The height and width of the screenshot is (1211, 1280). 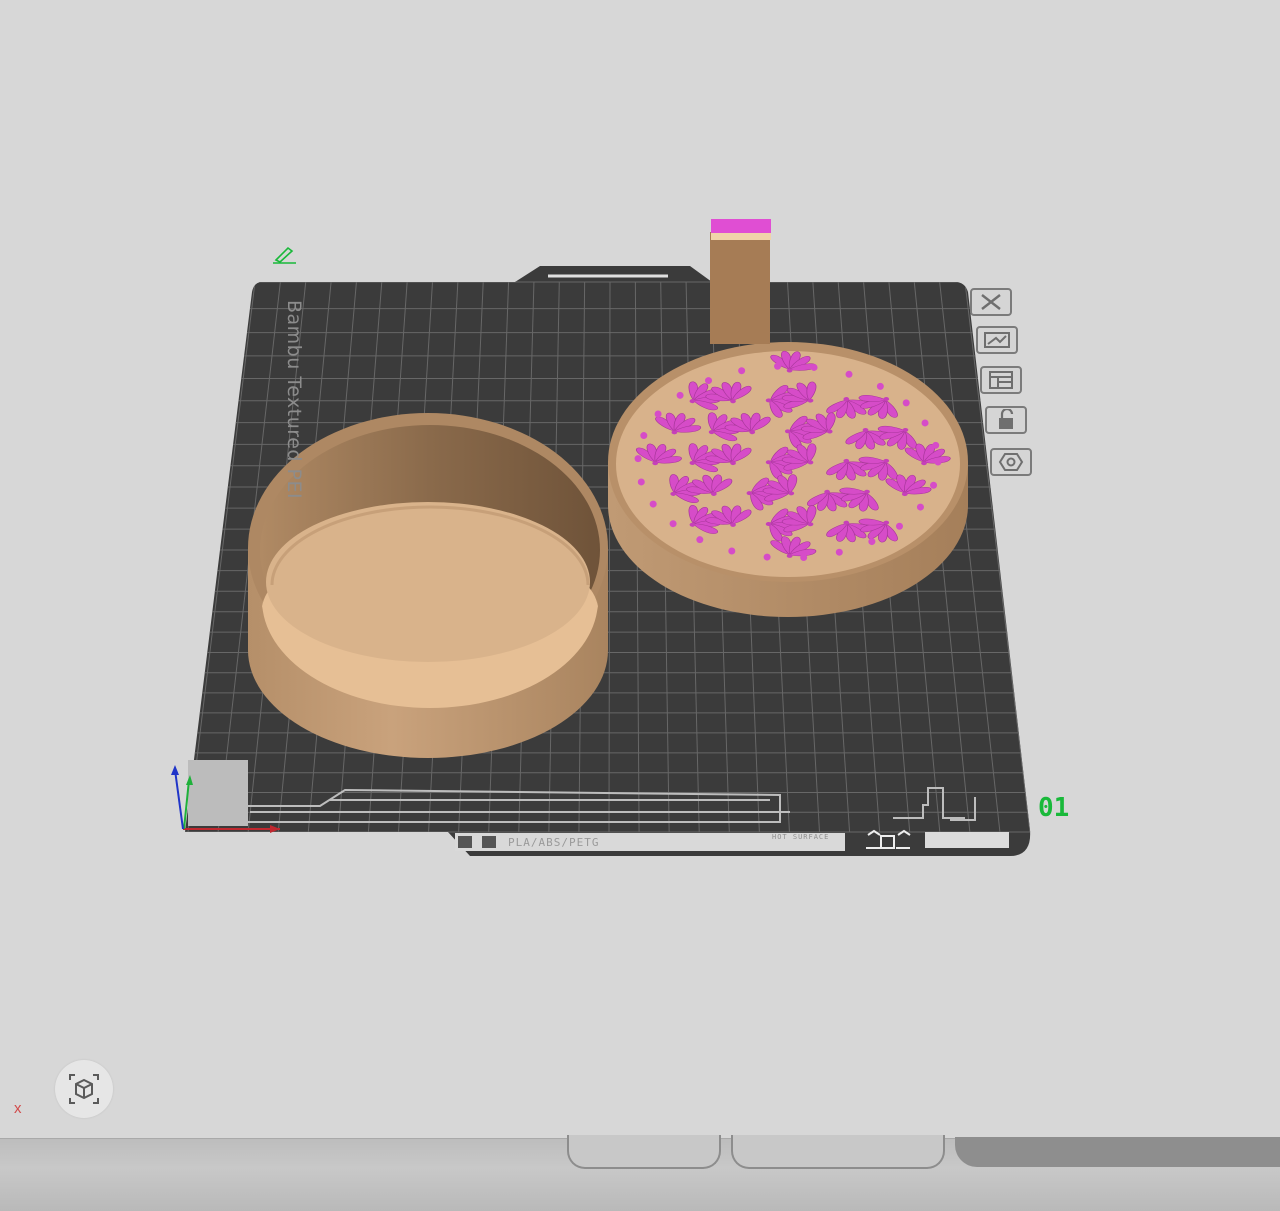 I want to click on view-cube-icon, so click(x=84, y=1089).